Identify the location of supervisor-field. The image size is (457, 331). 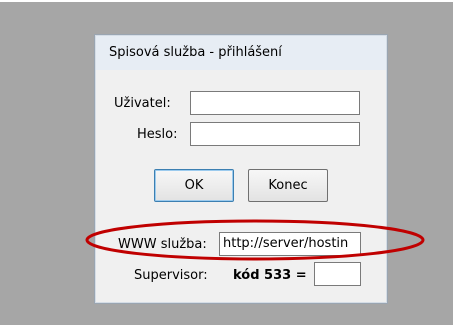
(337, 274).